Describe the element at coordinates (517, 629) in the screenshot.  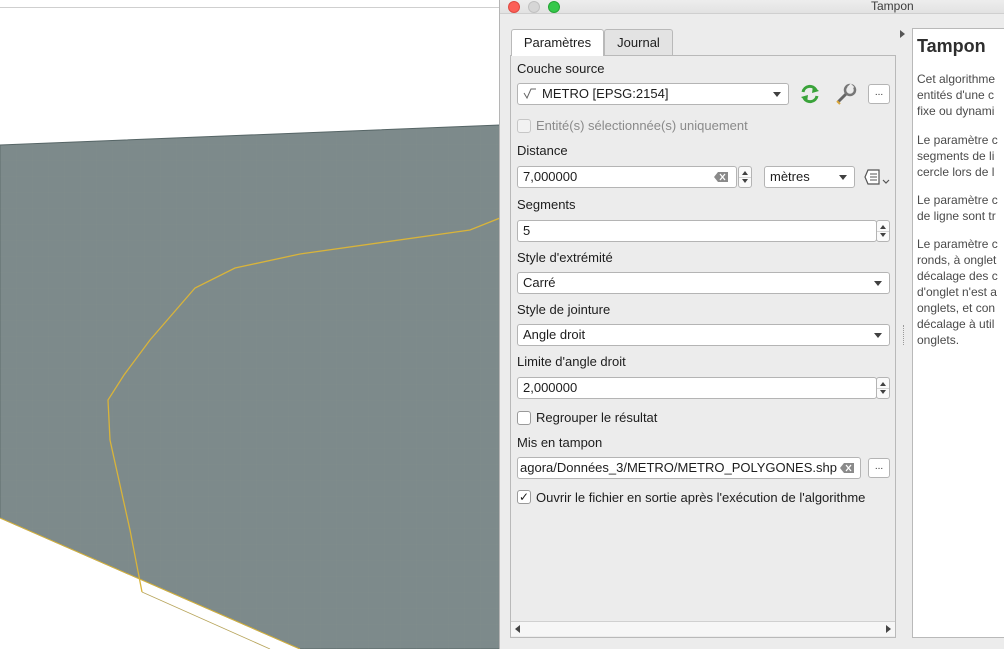
I see `scroll-left-icon` at that location.